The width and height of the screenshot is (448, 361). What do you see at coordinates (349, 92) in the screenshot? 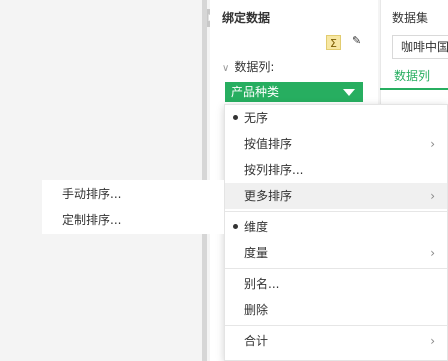
I see `caret-down-icon` at bounding box center [349, 92].